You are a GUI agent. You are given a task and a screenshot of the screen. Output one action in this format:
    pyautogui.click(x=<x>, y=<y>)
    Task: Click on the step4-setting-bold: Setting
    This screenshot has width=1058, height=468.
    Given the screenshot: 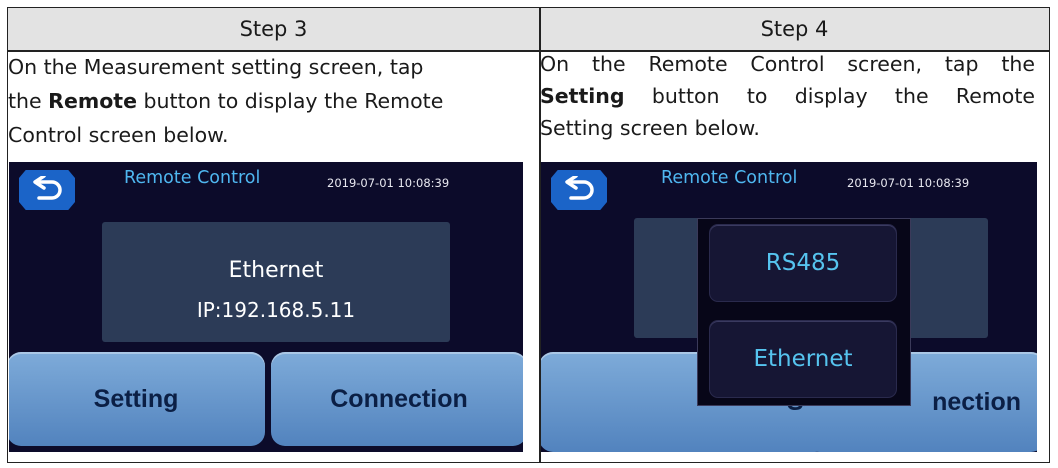 What is the action you would take?
    pyautogui.click(x=582, y=96)
    